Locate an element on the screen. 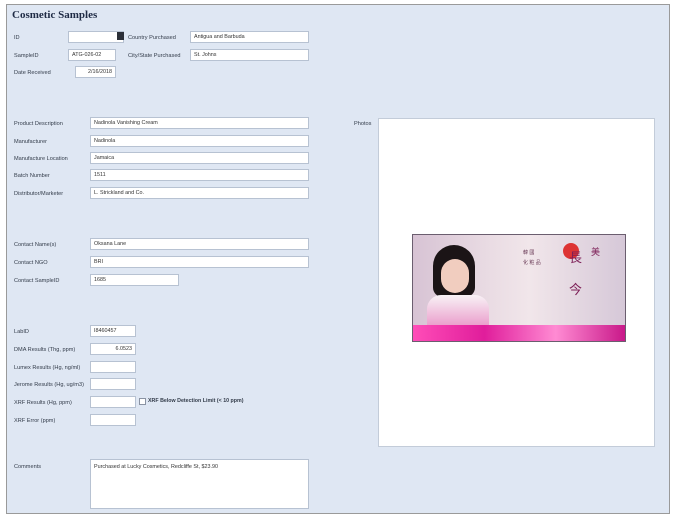 The height and width of the screenshot is (520, 679). contact-ngo-label: Contact NGO is located at coordinates (31, 263).